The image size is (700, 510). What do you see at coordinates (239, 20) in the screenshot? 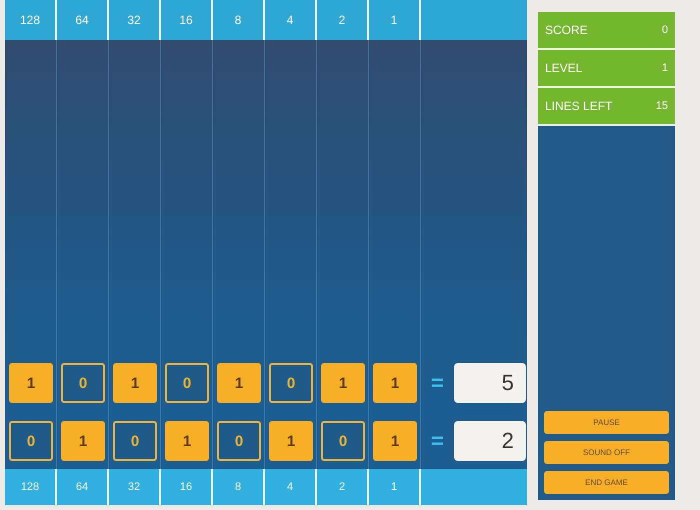
I see `place-value-header: 8` at bounding box center [239, 20].